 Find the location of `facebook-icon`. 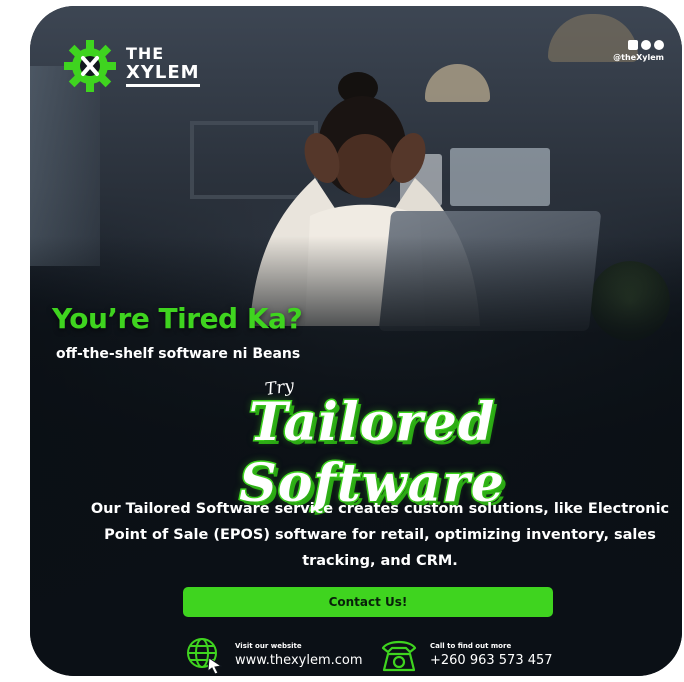

facebook-icon is located at coordinates (659, 45).